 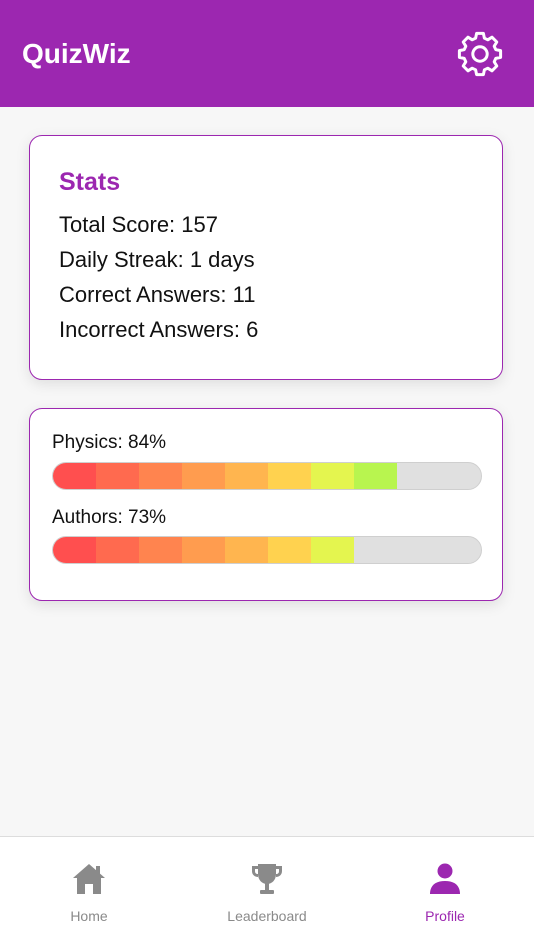 I want to click on physics-progress-bar, so click(x=267, y=476).